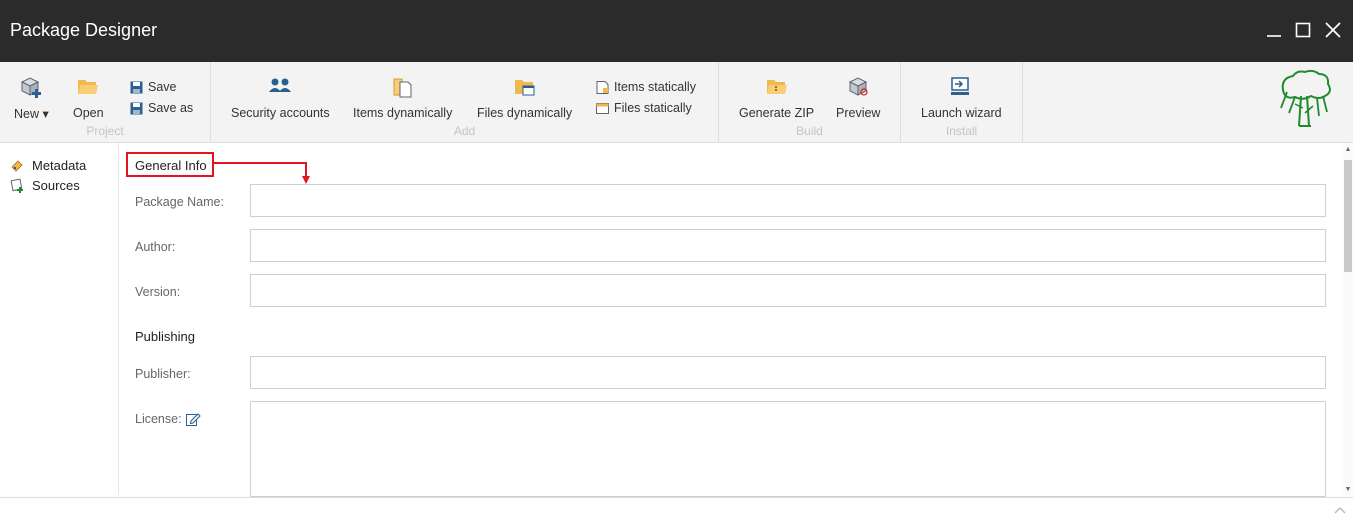 The height and width of the screenshot is (525, 1353). I want to click on files-statically-button: Files statically, so click(644, 108).